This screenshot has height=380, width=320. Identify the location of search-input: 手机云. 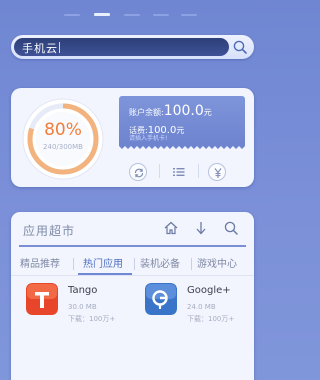
(121, 47).